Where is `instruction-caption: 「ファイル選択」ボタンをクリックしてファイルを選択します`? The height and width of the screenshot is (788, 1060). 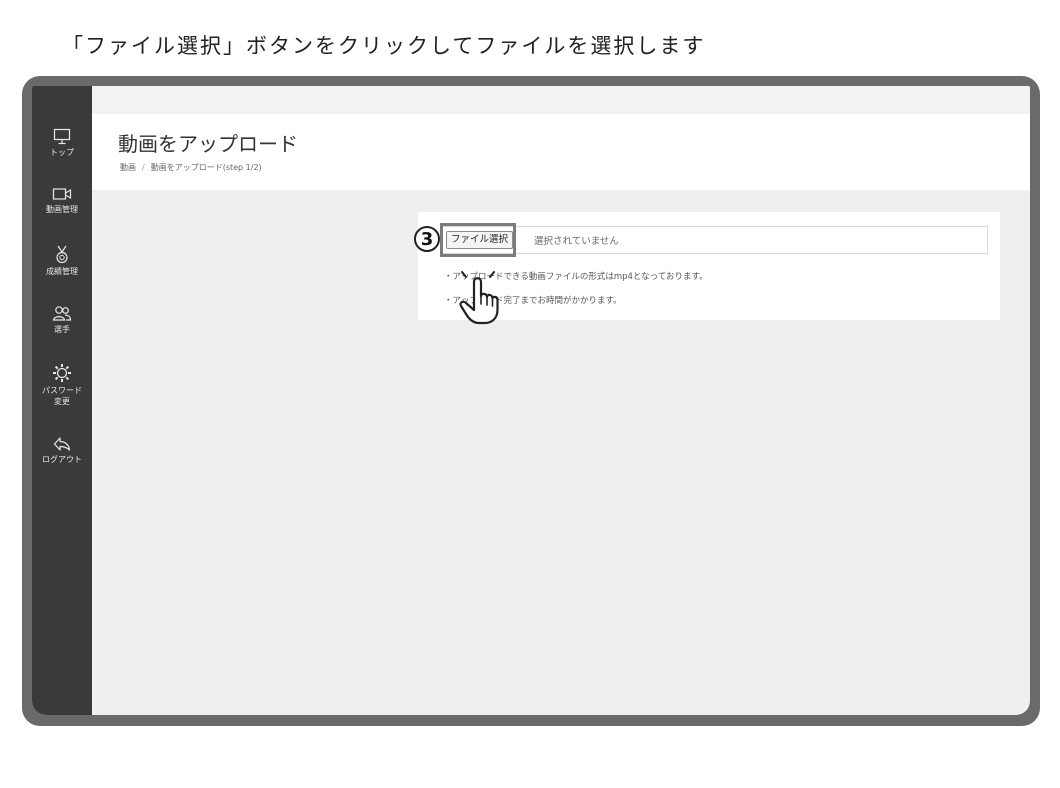
instruction-caption: 「ファイル選択」ボタンをクリックしてファイルを選択します is located at coordinates (384, 46).